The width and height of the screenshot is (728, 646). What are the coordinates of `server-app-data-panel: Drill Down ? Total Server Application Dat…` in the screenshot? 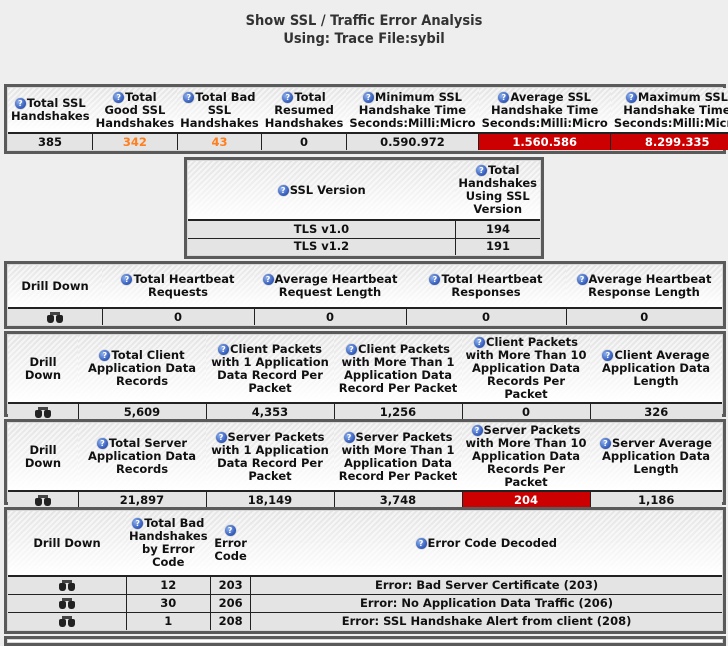 It's located at (365, 463).